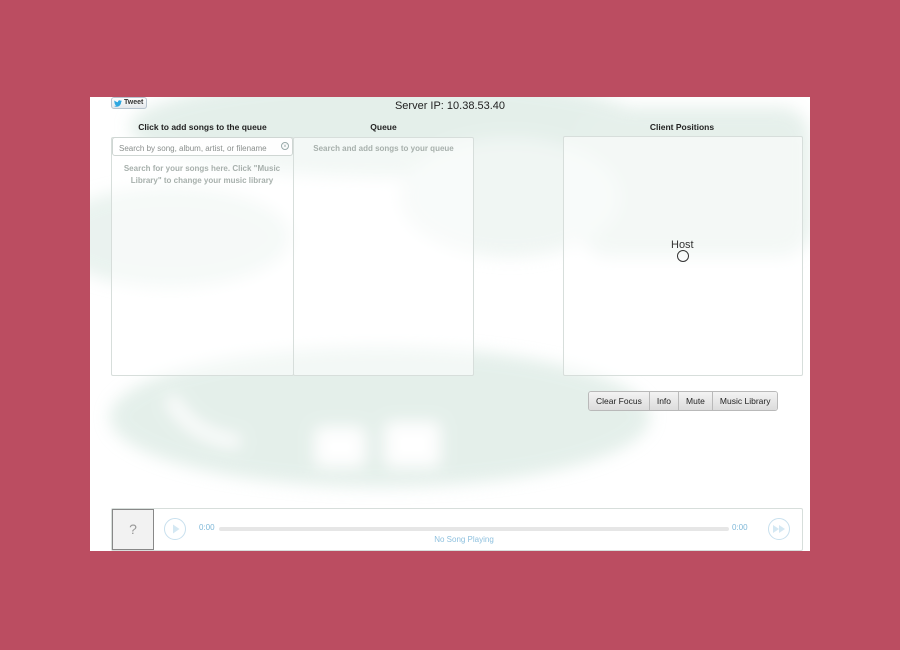  I want to click on queue-panel, so click(383, 256).